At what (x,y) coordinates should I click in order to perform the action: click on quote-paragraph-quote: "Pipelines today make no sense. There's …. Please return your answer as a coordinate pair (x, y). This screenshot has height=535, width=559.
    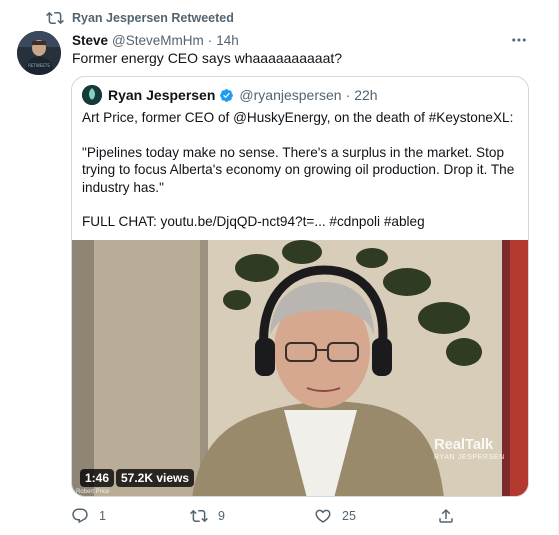
    Looking at the image, I should click on (298, 169).